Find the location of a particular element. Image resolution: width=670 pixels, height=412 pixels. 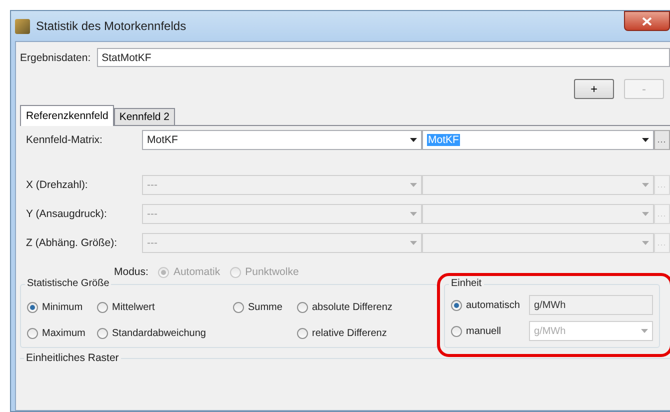

app-icon is located at coordinates (22, 26).